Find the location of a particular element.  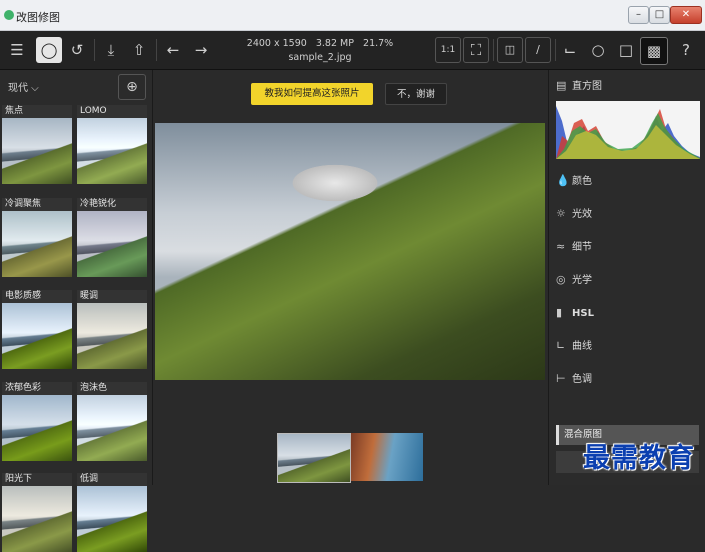

undo-icon: ← is located at coordinates (173, 50).